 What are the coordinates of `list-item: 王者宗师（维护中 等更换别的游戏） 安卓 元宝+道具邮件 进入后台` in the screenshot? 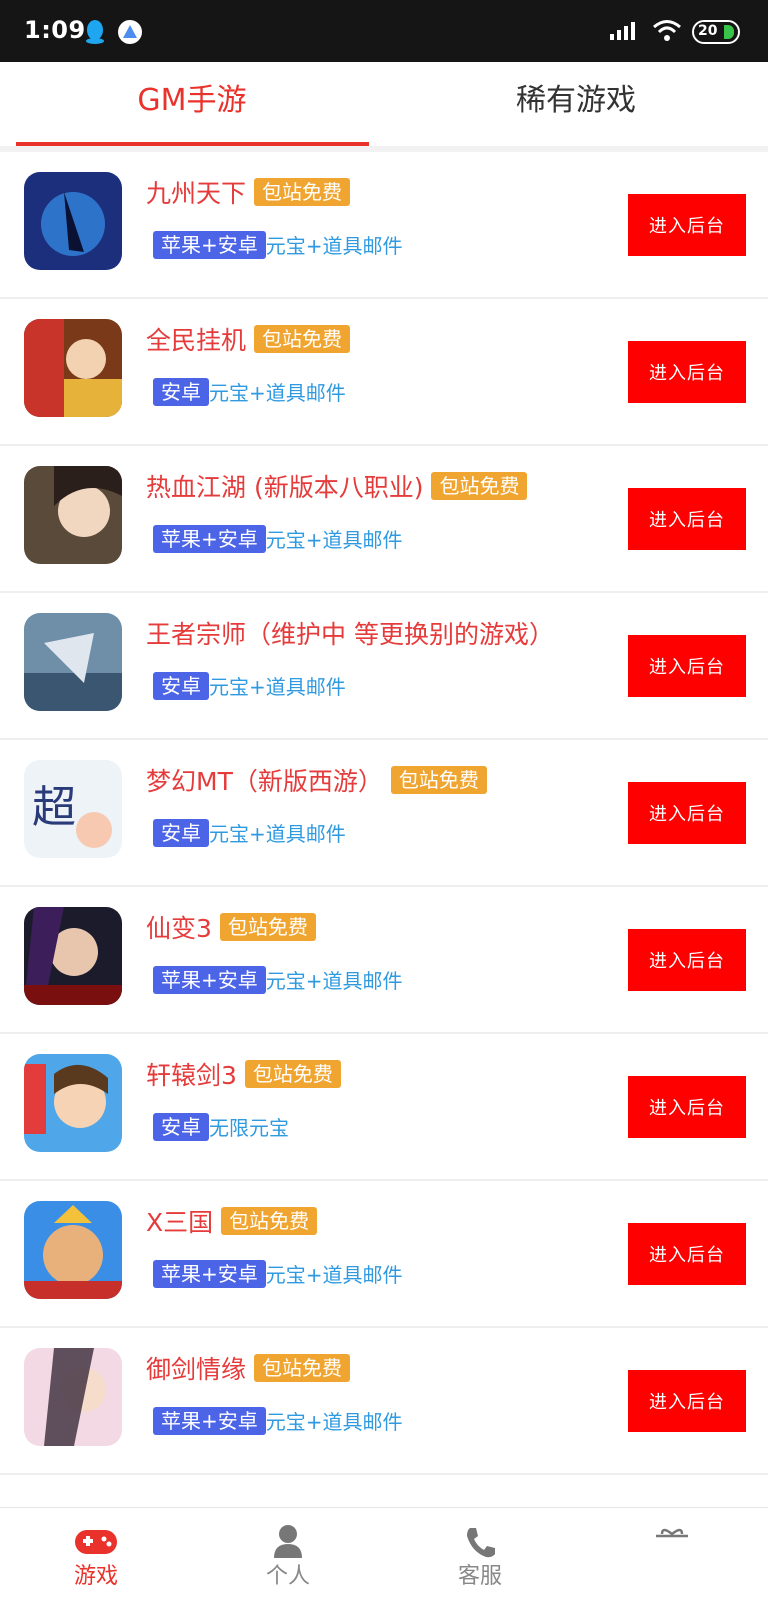 It's located at (384, 666).